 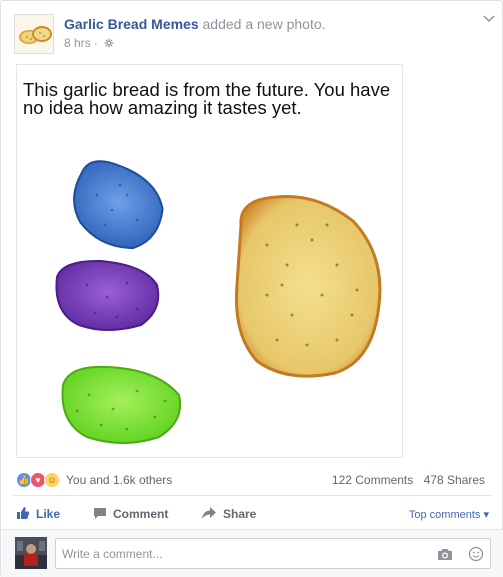 I want to click on engagement-counts: 122 Comments 478 Shares, so click(x=408, y=480).